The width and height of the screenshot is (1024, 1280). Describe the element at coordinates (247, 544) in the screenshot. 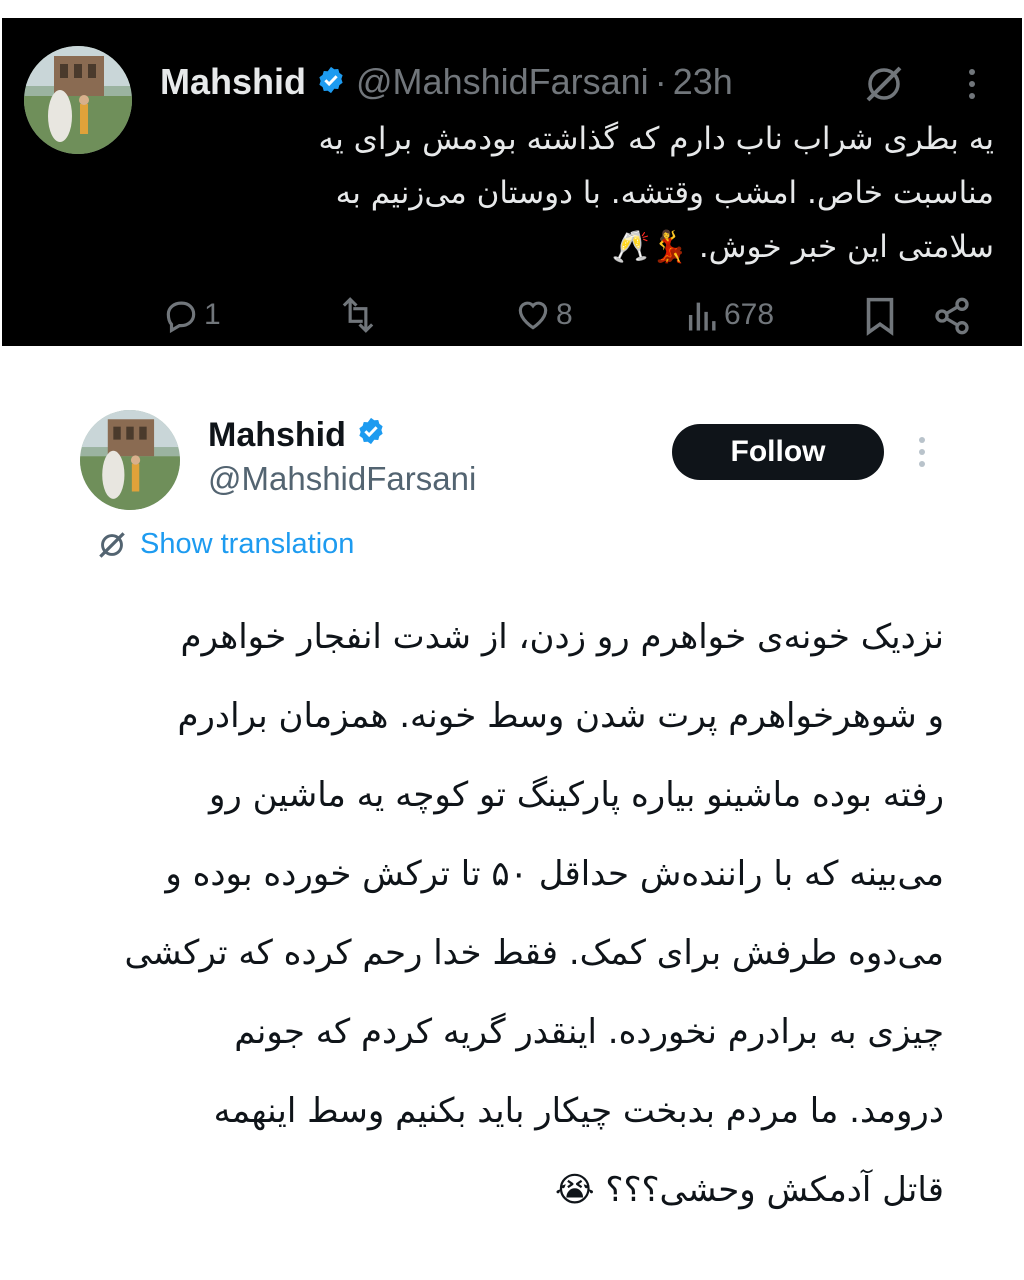

I see `show-translation-label: Show translation` at that location.